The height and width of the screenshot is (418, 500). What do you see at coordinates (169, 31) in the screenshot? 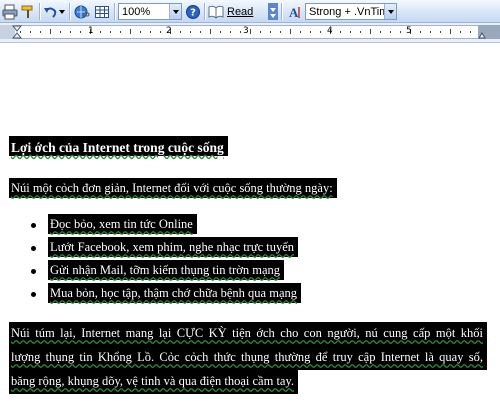
I see `ruler-number: 2` at bounding box center [169, 31].